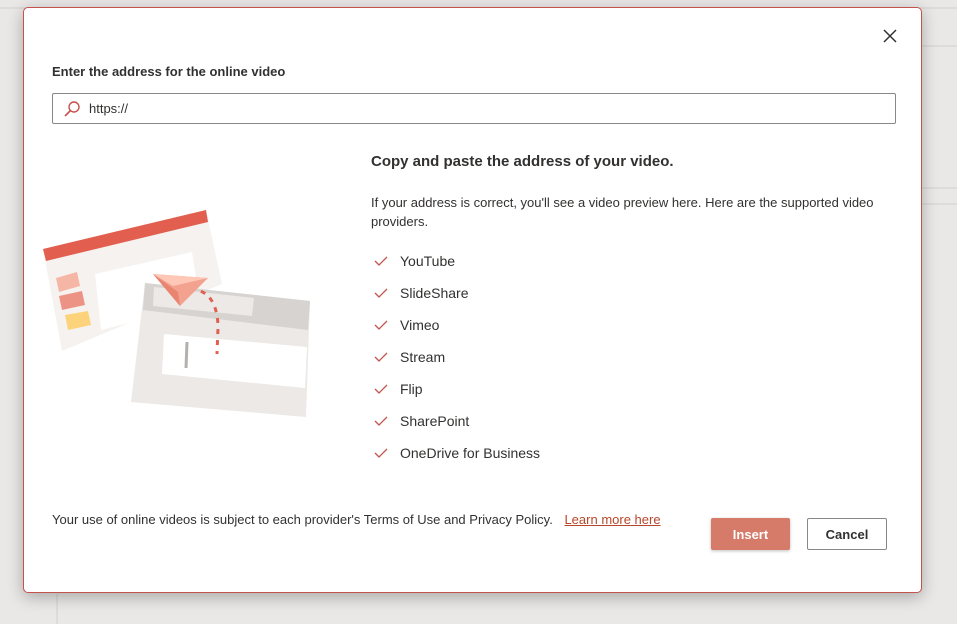  I want to click on close-icon, so click(890, 36).